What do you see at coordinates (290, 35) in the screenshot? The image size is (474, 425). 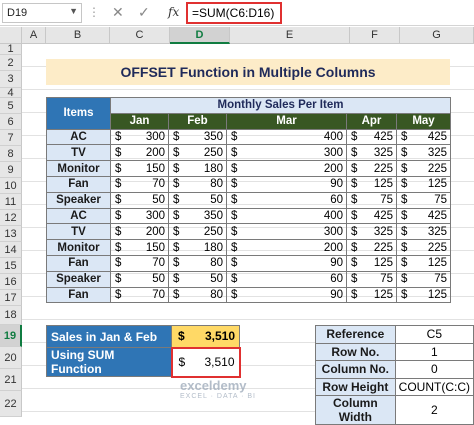 I see `column-header-e: E` at bounding box center [290, 35].